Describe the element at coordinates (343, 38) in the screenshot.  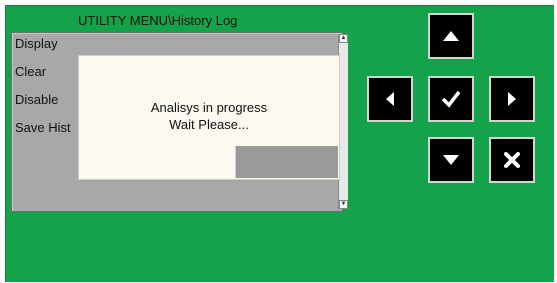
I see `scroll-up-arrow-icon: ▲` at that location.